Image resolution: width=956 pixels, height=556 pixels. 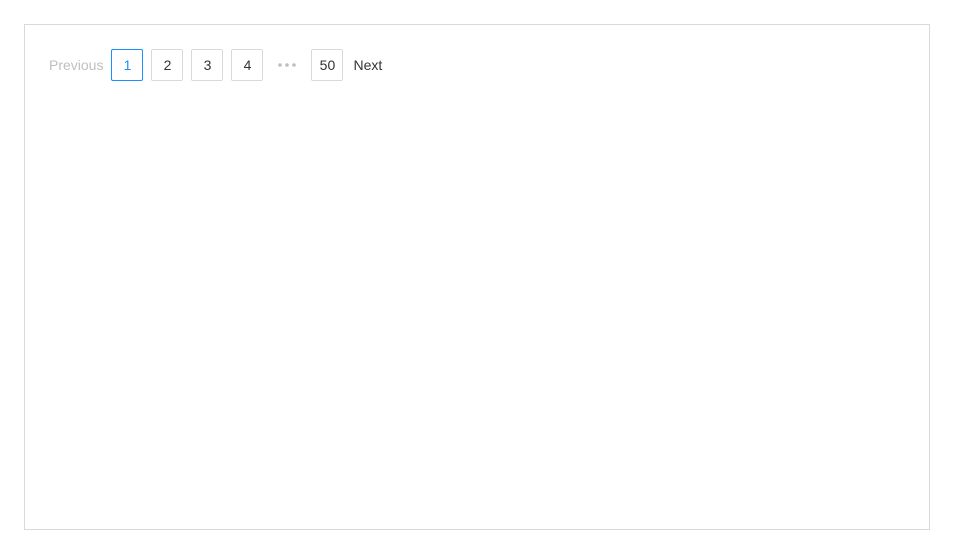 What do you see at coordinates (76, 65) in the screenshot?
I see `previous-button: Previous` at bounding box center [76, 65].